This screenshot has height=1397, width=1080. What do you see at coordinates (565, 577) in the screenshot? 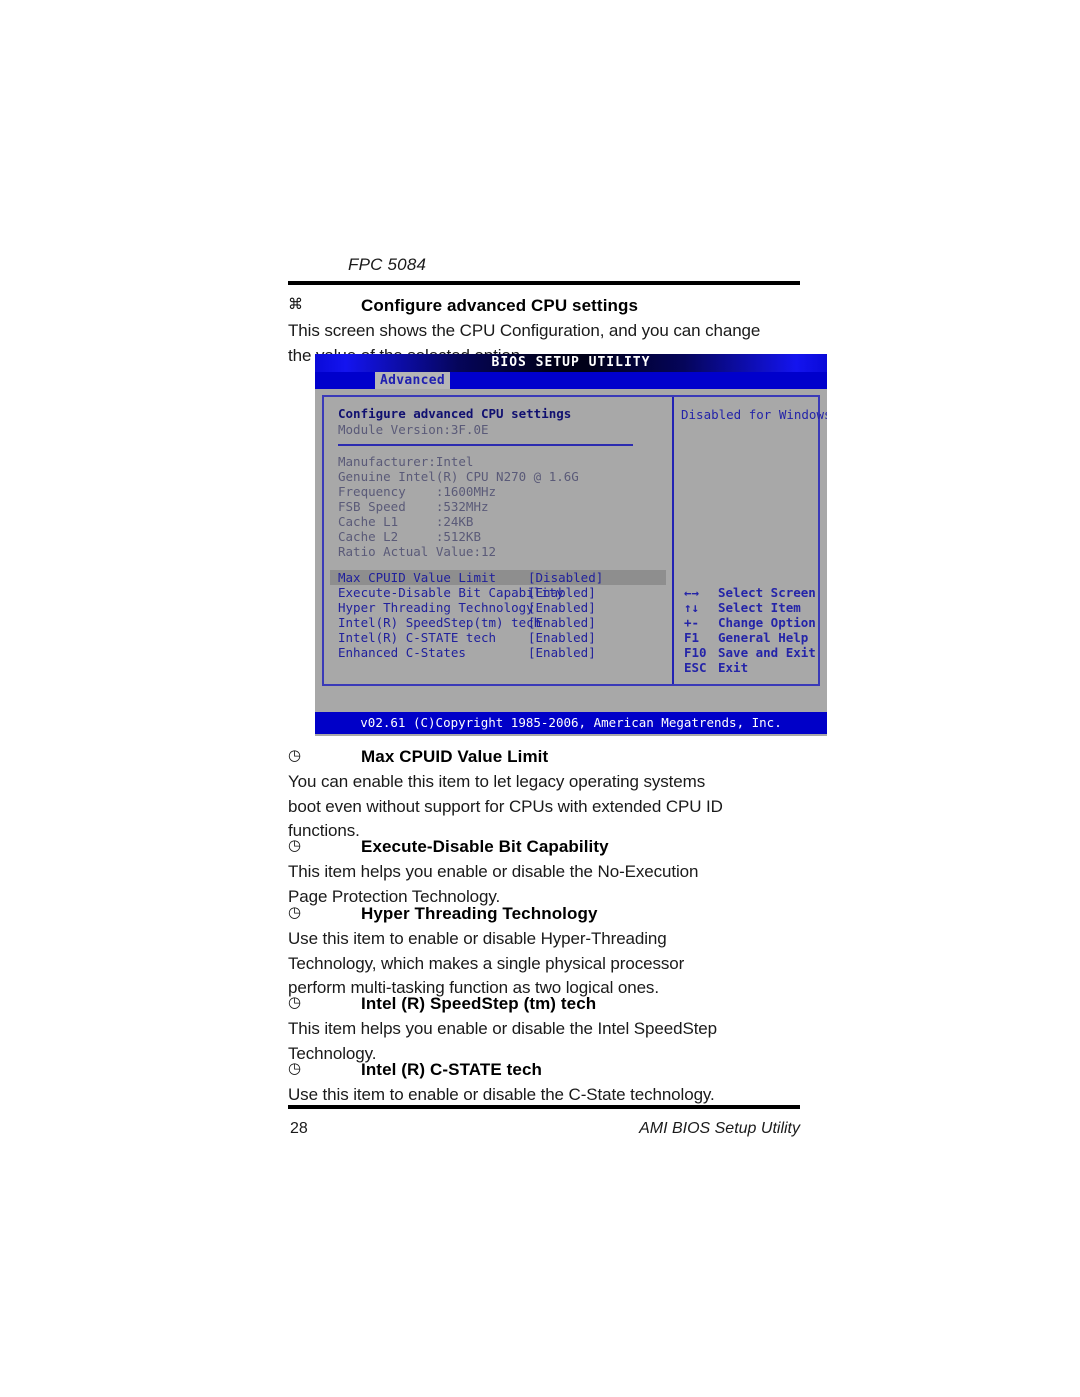
I see `setting-value: [Disabled]` at bounding box center [565, 577].